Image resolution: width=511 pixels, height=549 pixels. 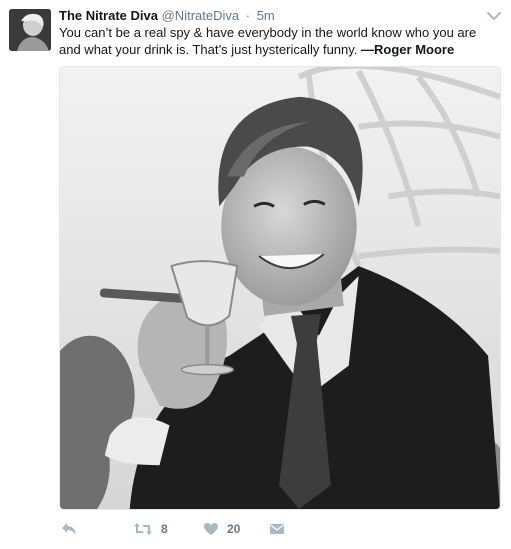 What do you see at coordinates (108, 15) in the screenshot?
I see `author-name: The Nitrate Diva` at bounding box center [108, 15].